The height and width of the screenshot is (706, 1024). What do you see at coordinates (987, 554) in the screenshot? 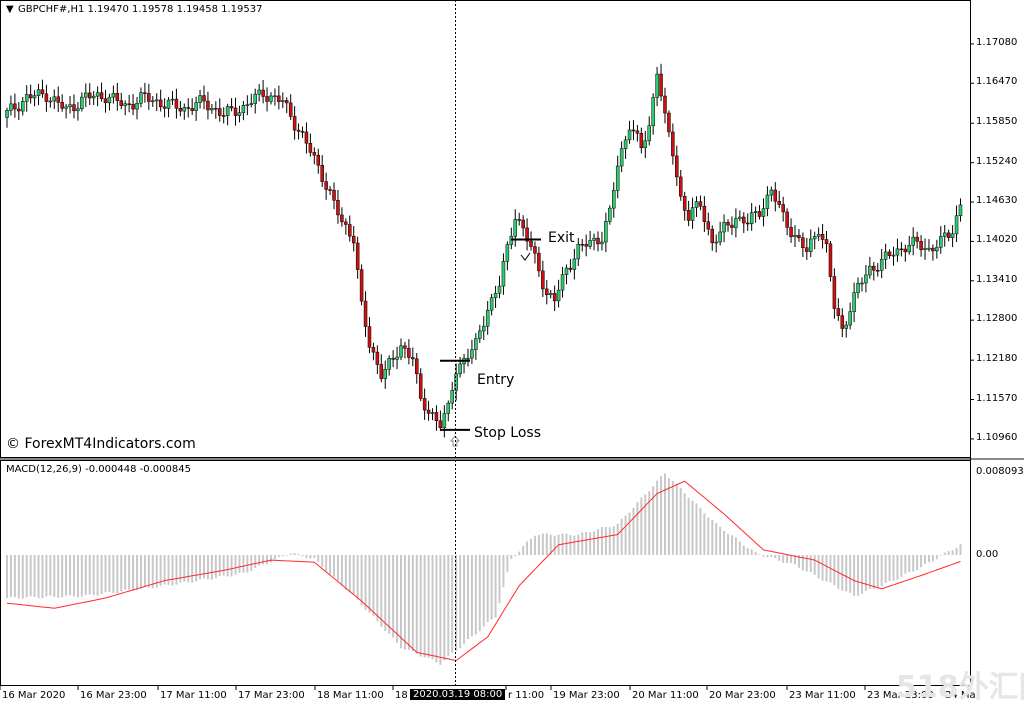
I see `macd-tick-label: 0.00` at bounding box center [987, 554].